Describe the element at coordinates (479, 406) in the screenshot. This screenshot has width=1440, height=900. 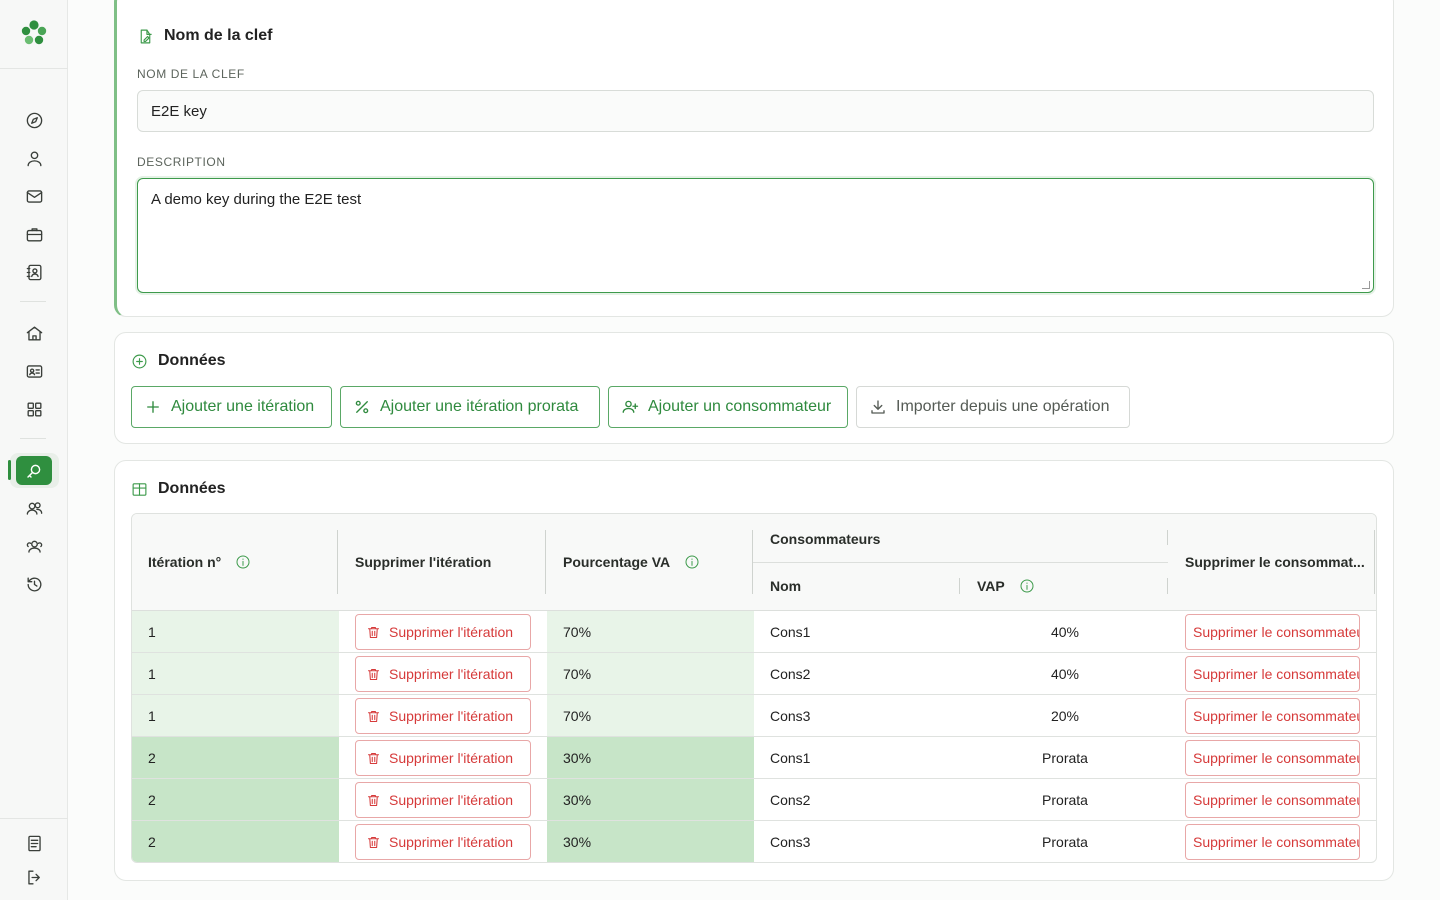
I see `add-prorata-label: Ajouter une itération prorata` at that location.